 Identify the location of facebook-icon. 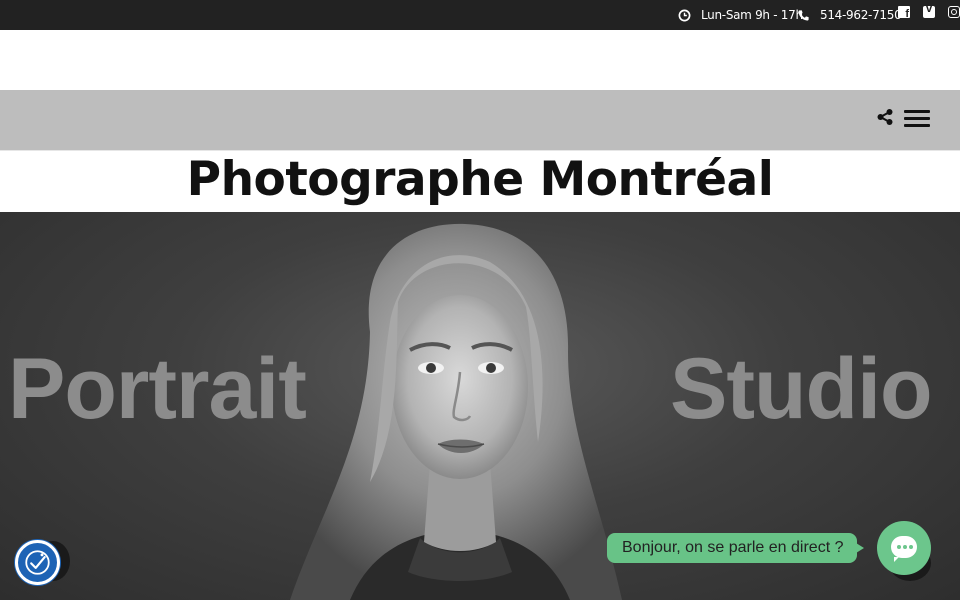
(904, 13).